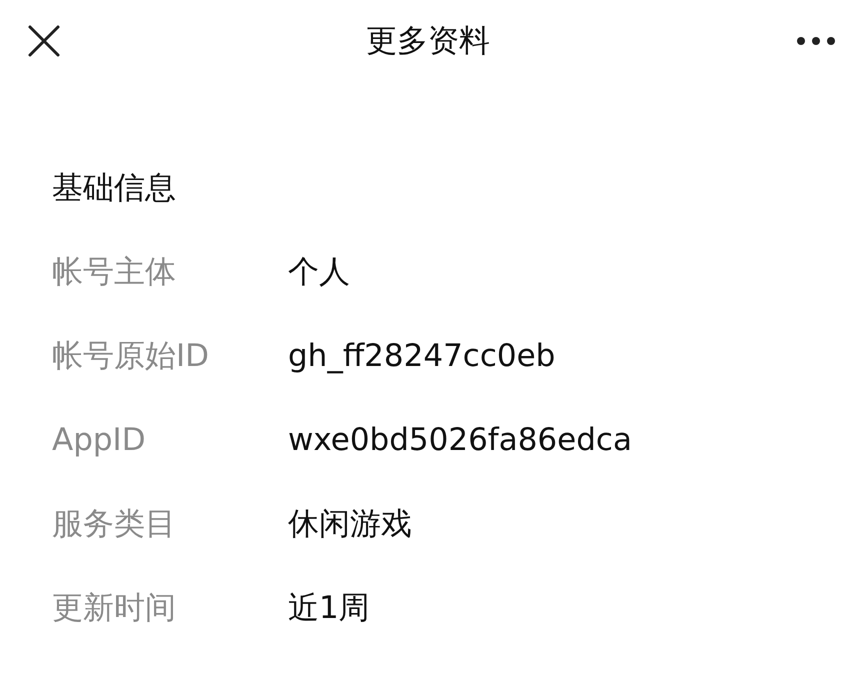 The image size is (864, 687). I want to click on field-label: 帐号主体, so click(114, 272).